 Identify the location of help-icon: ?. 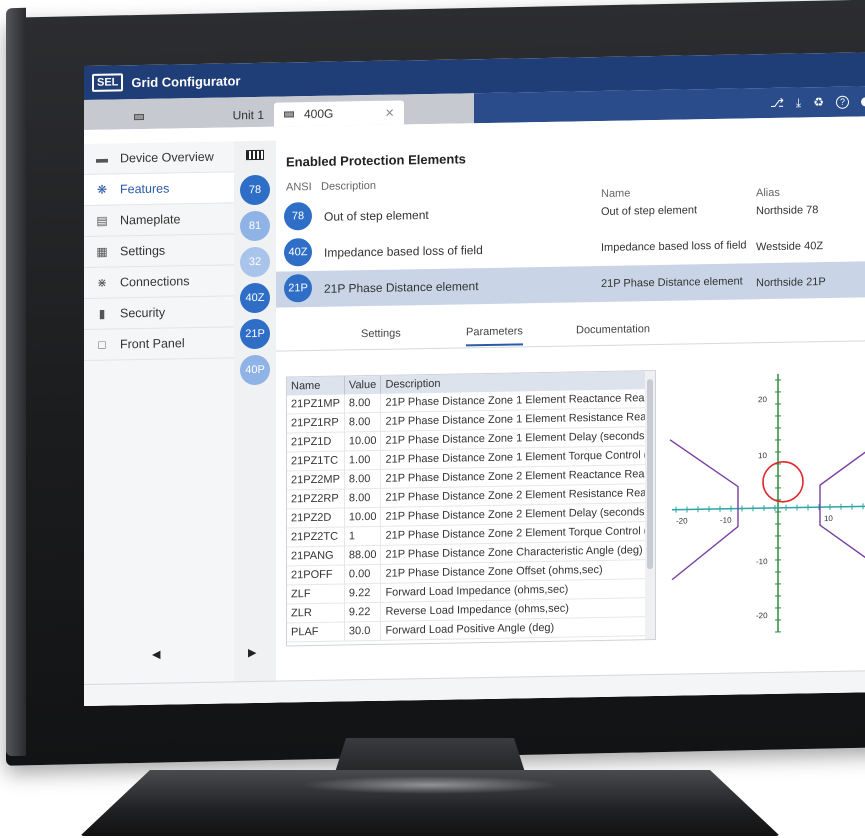
(842, 102).